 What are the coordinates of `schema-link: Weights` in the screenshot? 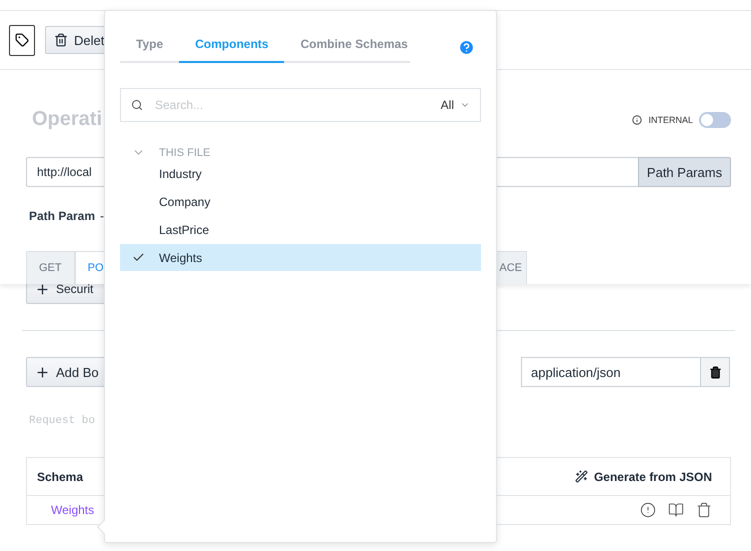 It's located at (72, 510).